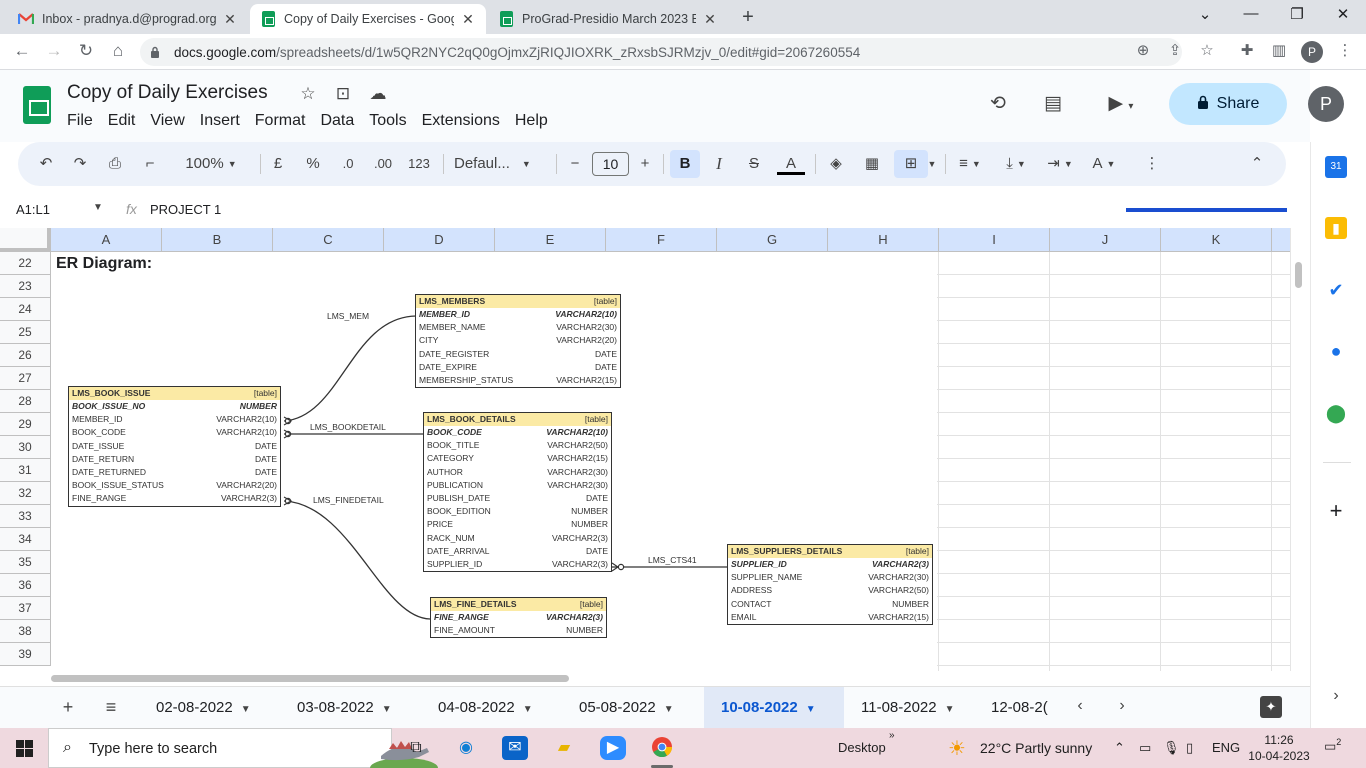 This screenshot has height=768, width=1366. What do you see at coordinates (348, 164) in the screenshot?
I see `decrease-decimal-button: .0` at bounding box center [348, 164].